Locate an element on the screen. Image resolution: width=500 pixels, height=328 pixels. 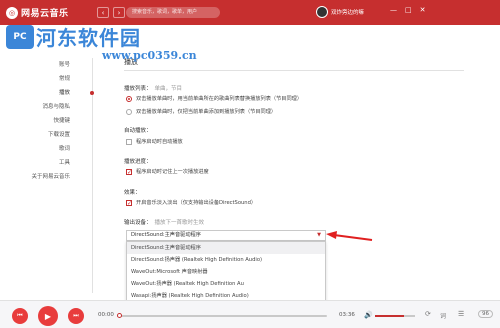
previous-button: ⏮ is located at coordinates (20, 316).